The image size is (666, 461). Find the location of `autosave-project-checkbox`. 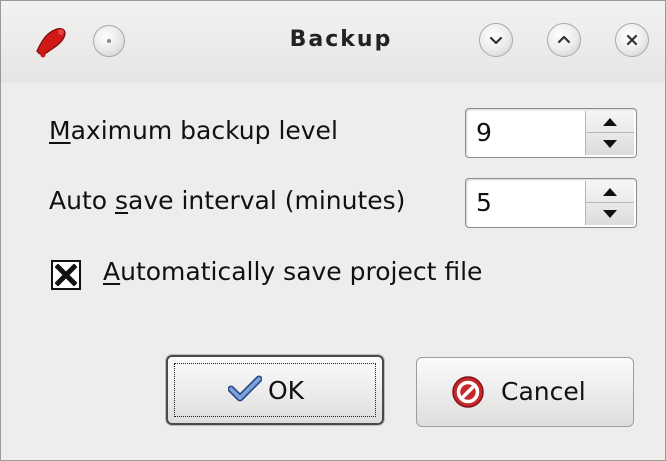

autosave-project-checkbox is located at coordinates (66, 275).